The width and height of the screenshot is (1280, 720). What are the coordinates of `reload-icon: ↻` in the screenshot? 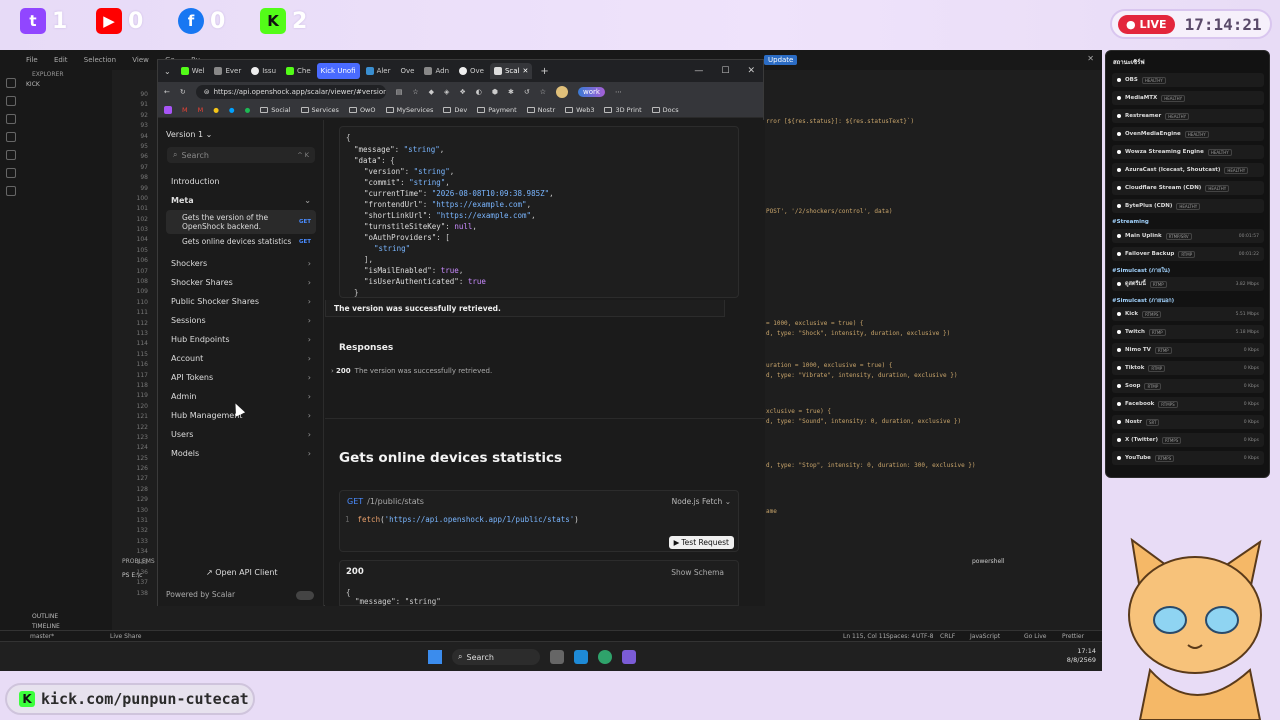 It's located at (183, 92).